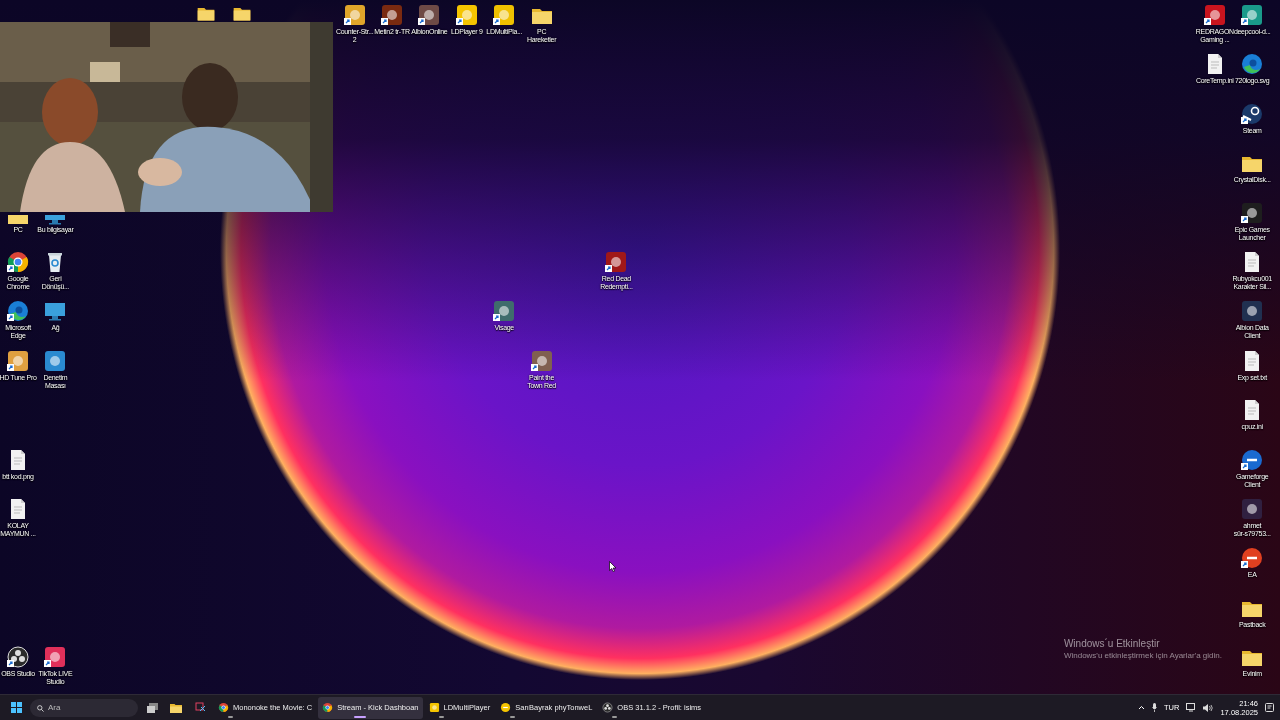 Image resolution: width=1280 pixels, height=720 pixels. What do you see at coordinates (1208, 707) in the screenshot?
I see `speaker-icon` at bounding box center [1208, 707].